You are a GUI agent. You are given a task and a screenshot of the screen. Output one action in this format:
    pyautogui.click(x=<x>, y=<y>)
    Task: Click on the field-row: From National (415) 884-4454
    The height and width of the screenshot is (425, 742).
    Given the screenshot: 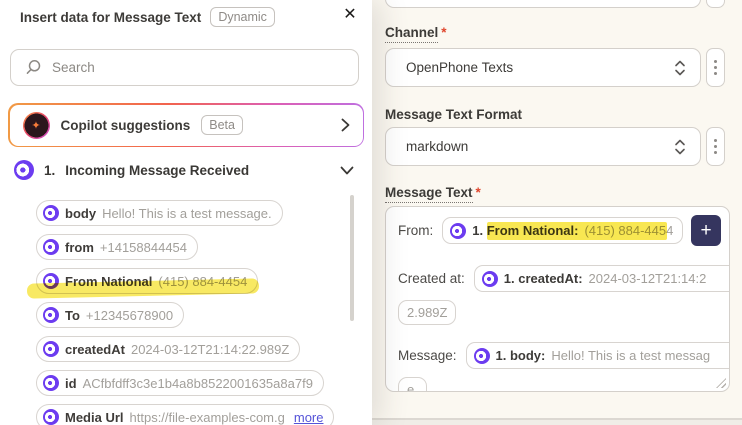 What is the action you would take?
    pyautogui.click(x=180, y=283)
    